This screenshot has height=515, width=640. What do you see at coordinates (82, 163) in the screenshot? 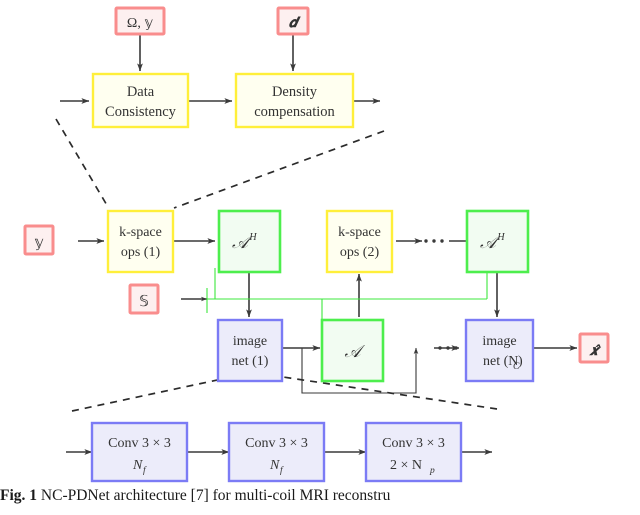
I see `dashed-top-left` at bounding box center [82, 163].